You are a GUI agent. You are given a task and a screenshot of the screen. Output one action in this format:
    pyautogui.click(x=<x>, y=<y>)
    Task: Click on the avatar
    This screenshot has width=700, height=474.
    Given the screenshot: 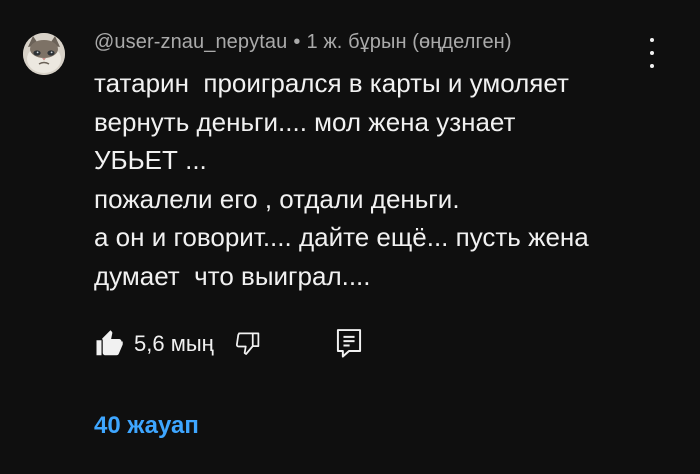 What is the action you would take?
    pyautogui.click(x=44, y=54)
    